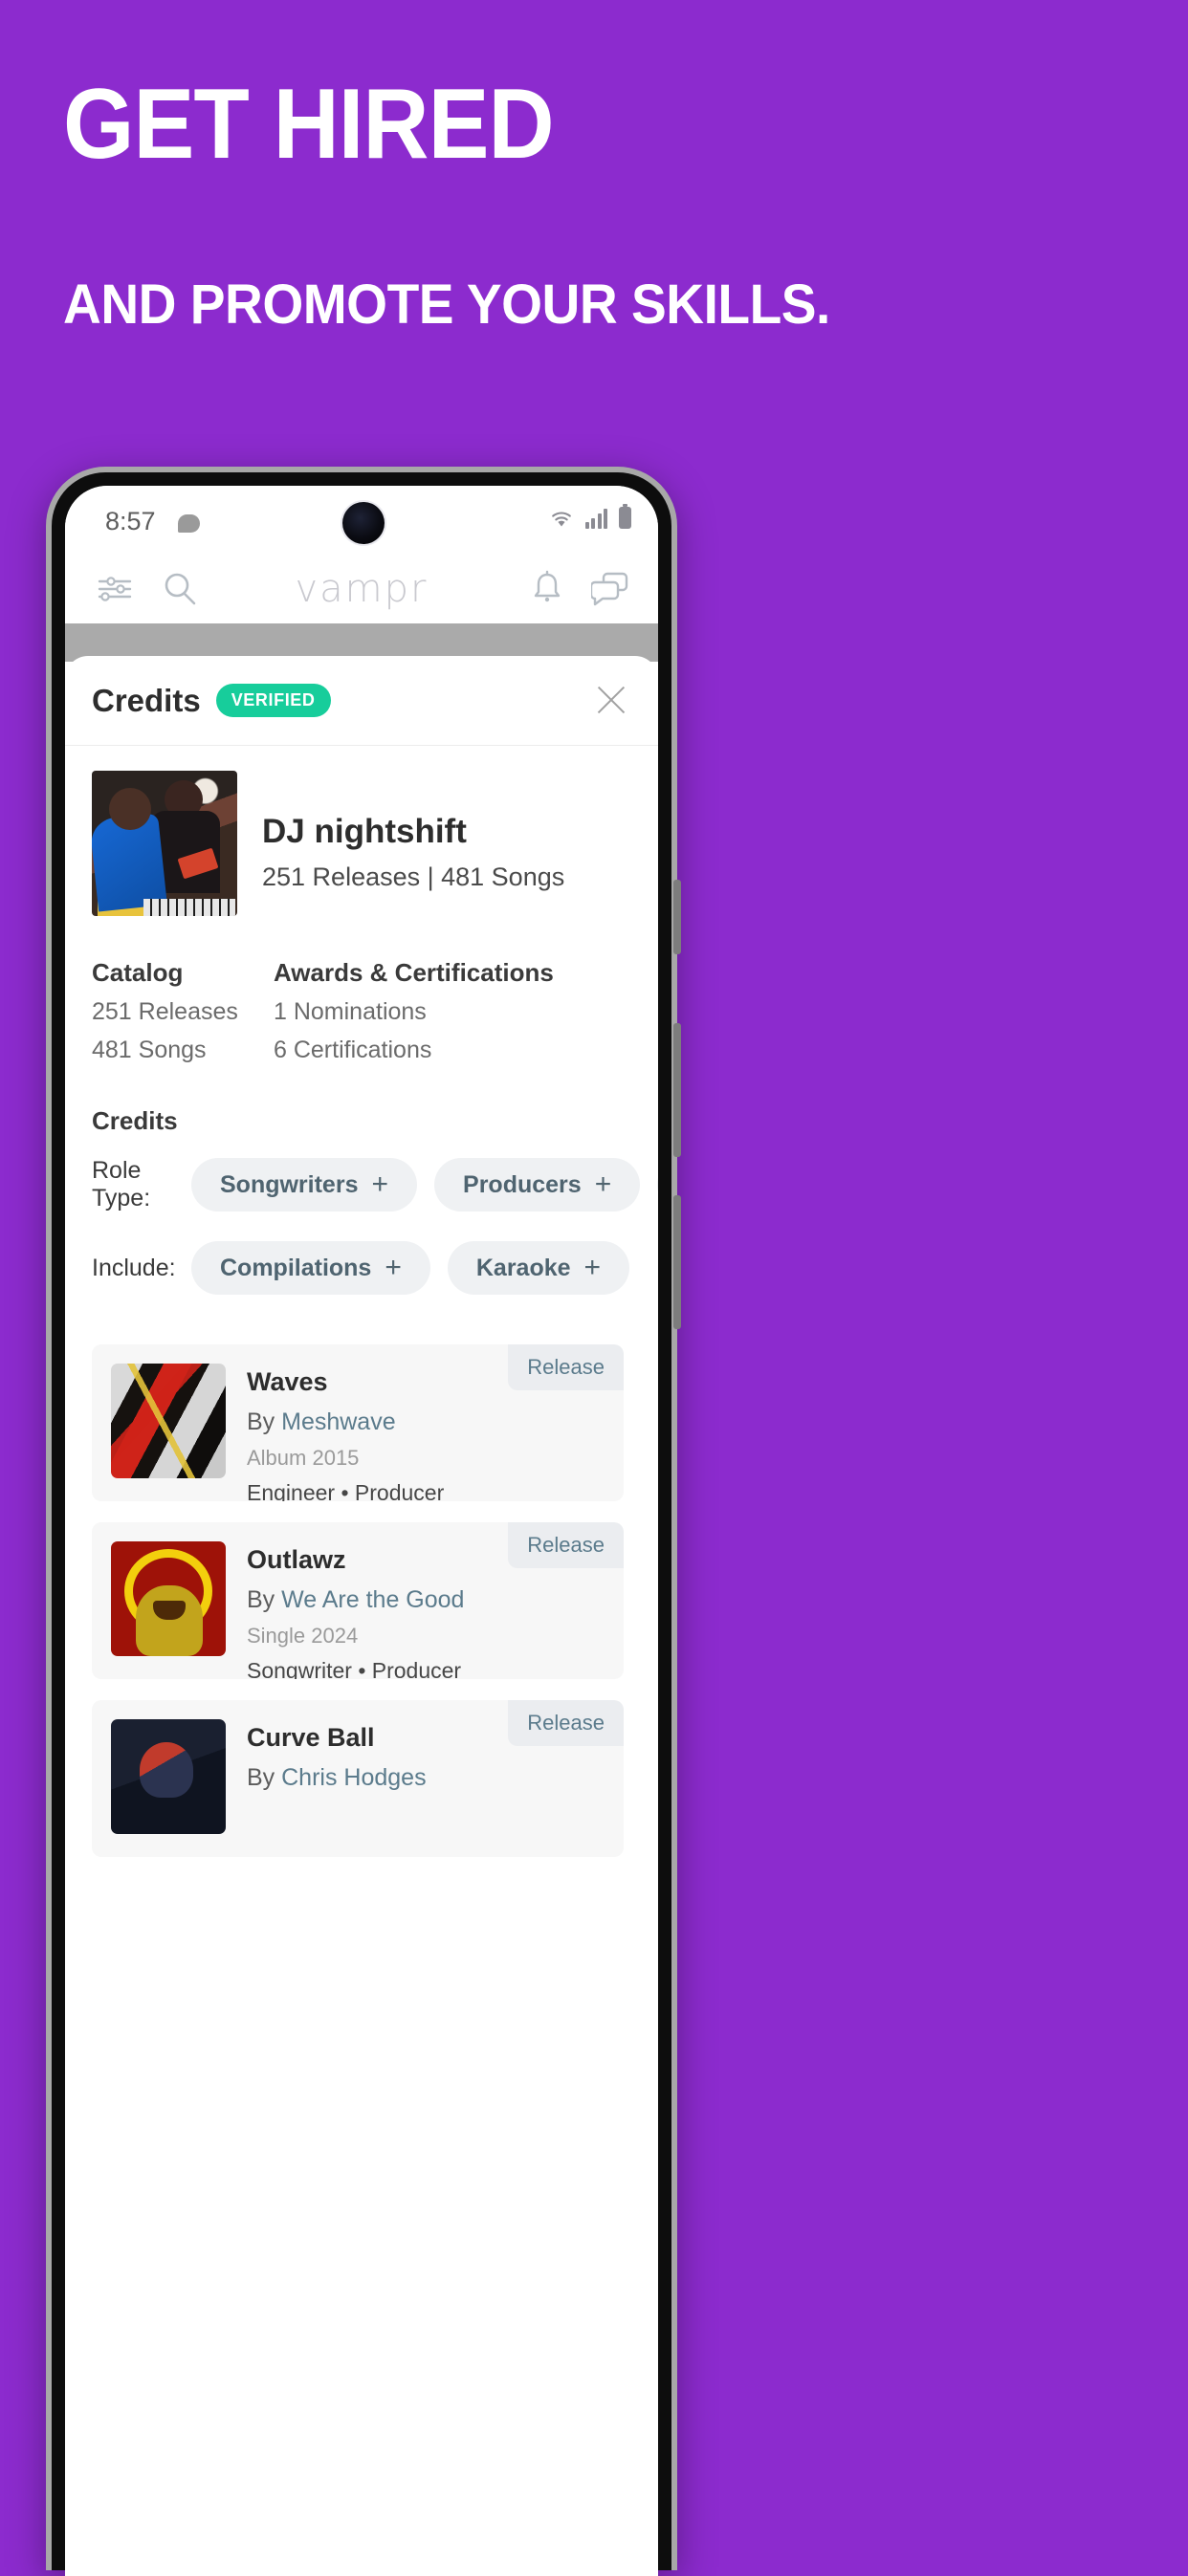 The width and height of the screenshot is (1188, 2576). Describe the element at coordinates (138, 972) in the screenshot. I see `stat-heading: Catalog` at that location.